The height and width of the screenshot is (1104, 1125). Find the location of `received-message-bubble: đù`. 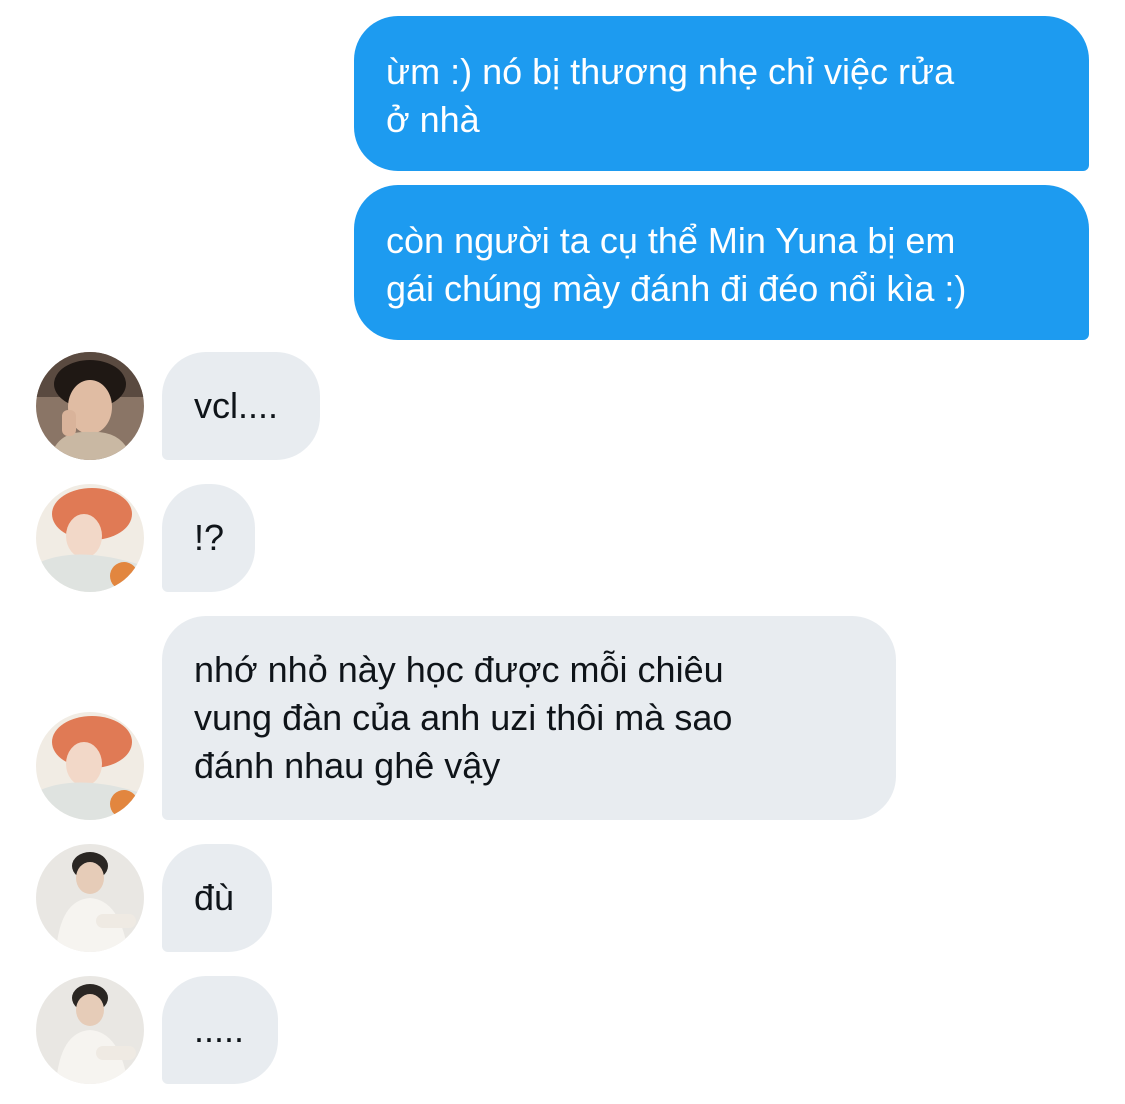

received-message-bubble: đù is located at coordinates (217, 898).